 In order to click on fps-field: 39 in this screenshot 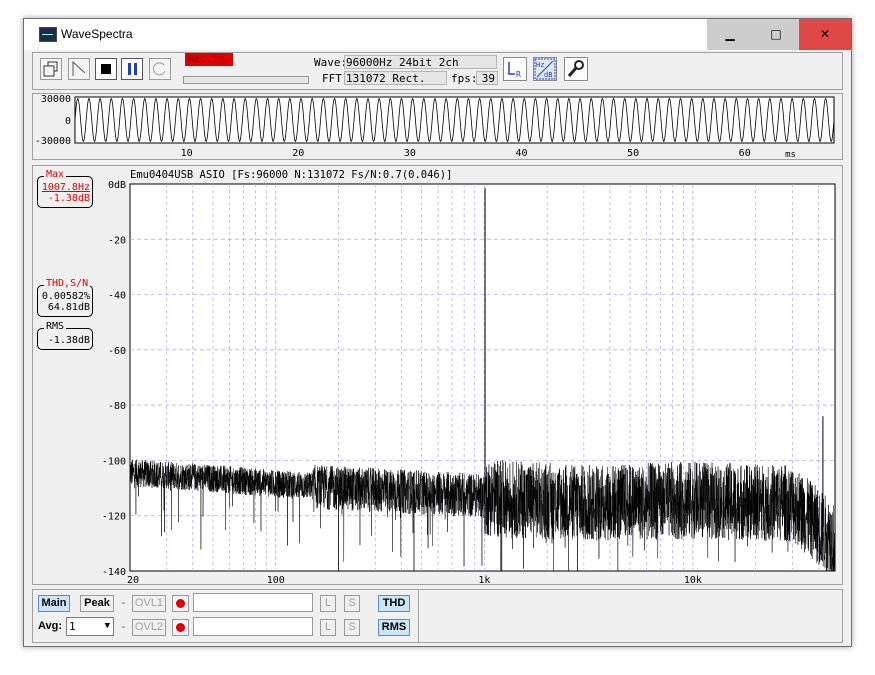, I will do `click(487, 78)`.